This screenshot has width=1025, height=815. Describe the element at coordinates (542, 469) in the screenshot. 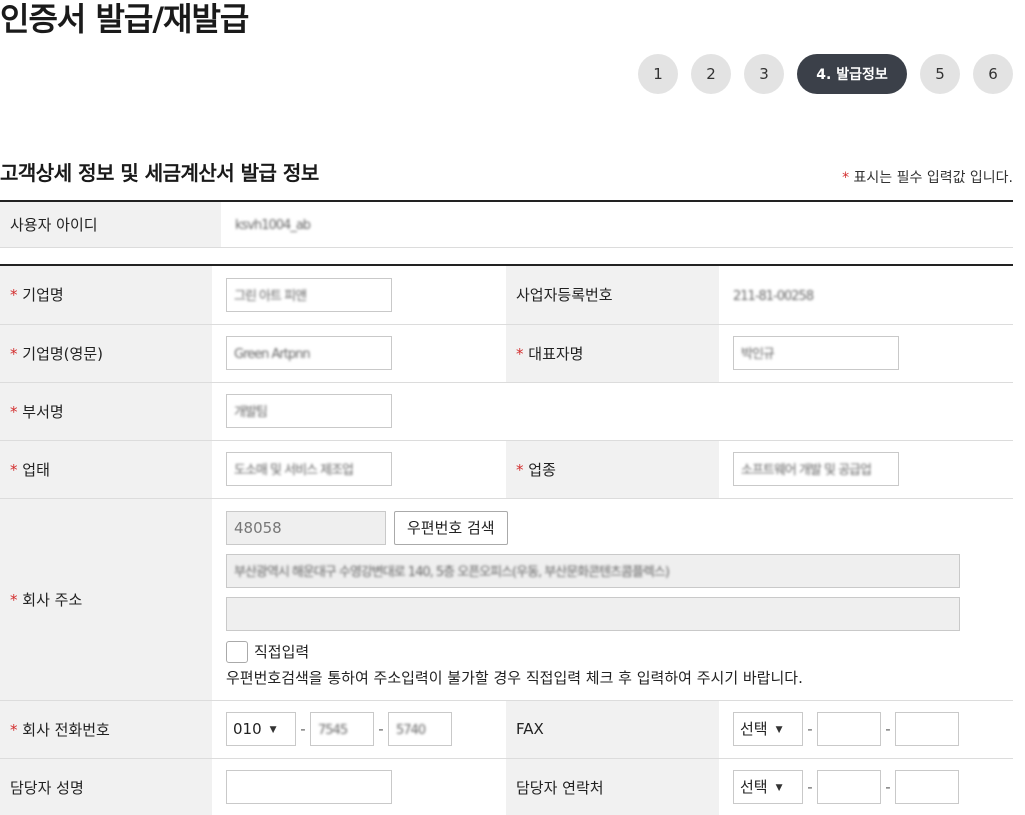

I see `business-item-label-text: 업종` at that location.